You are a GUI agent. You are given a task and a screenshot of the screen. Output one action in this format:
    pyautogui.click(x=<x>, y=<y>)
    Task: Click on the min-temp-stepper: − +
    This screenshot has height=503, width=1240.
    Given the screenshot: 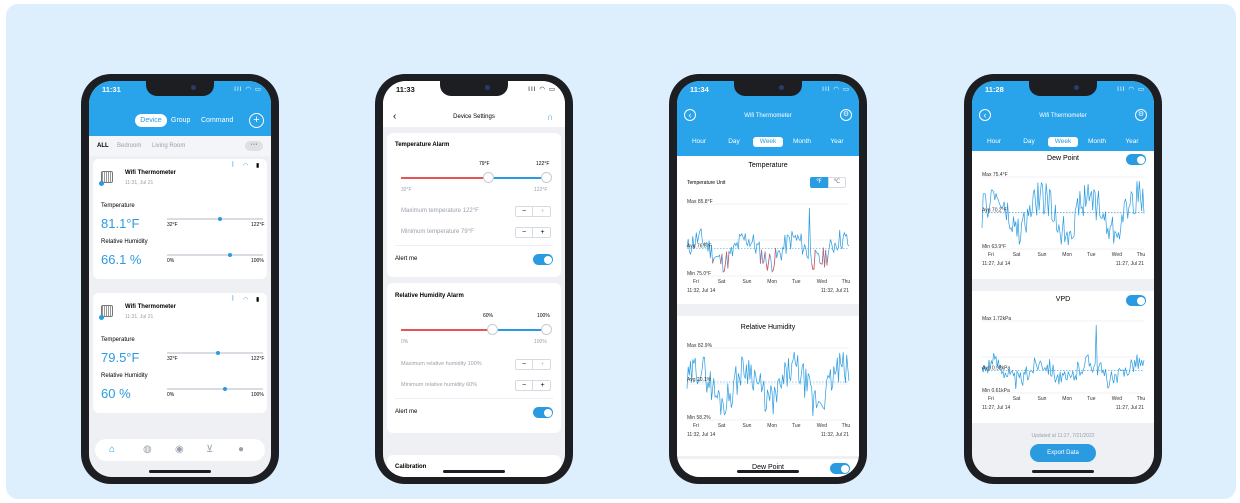 What is the action you would take?
    pyautogui.click(x=533, y=232)
    